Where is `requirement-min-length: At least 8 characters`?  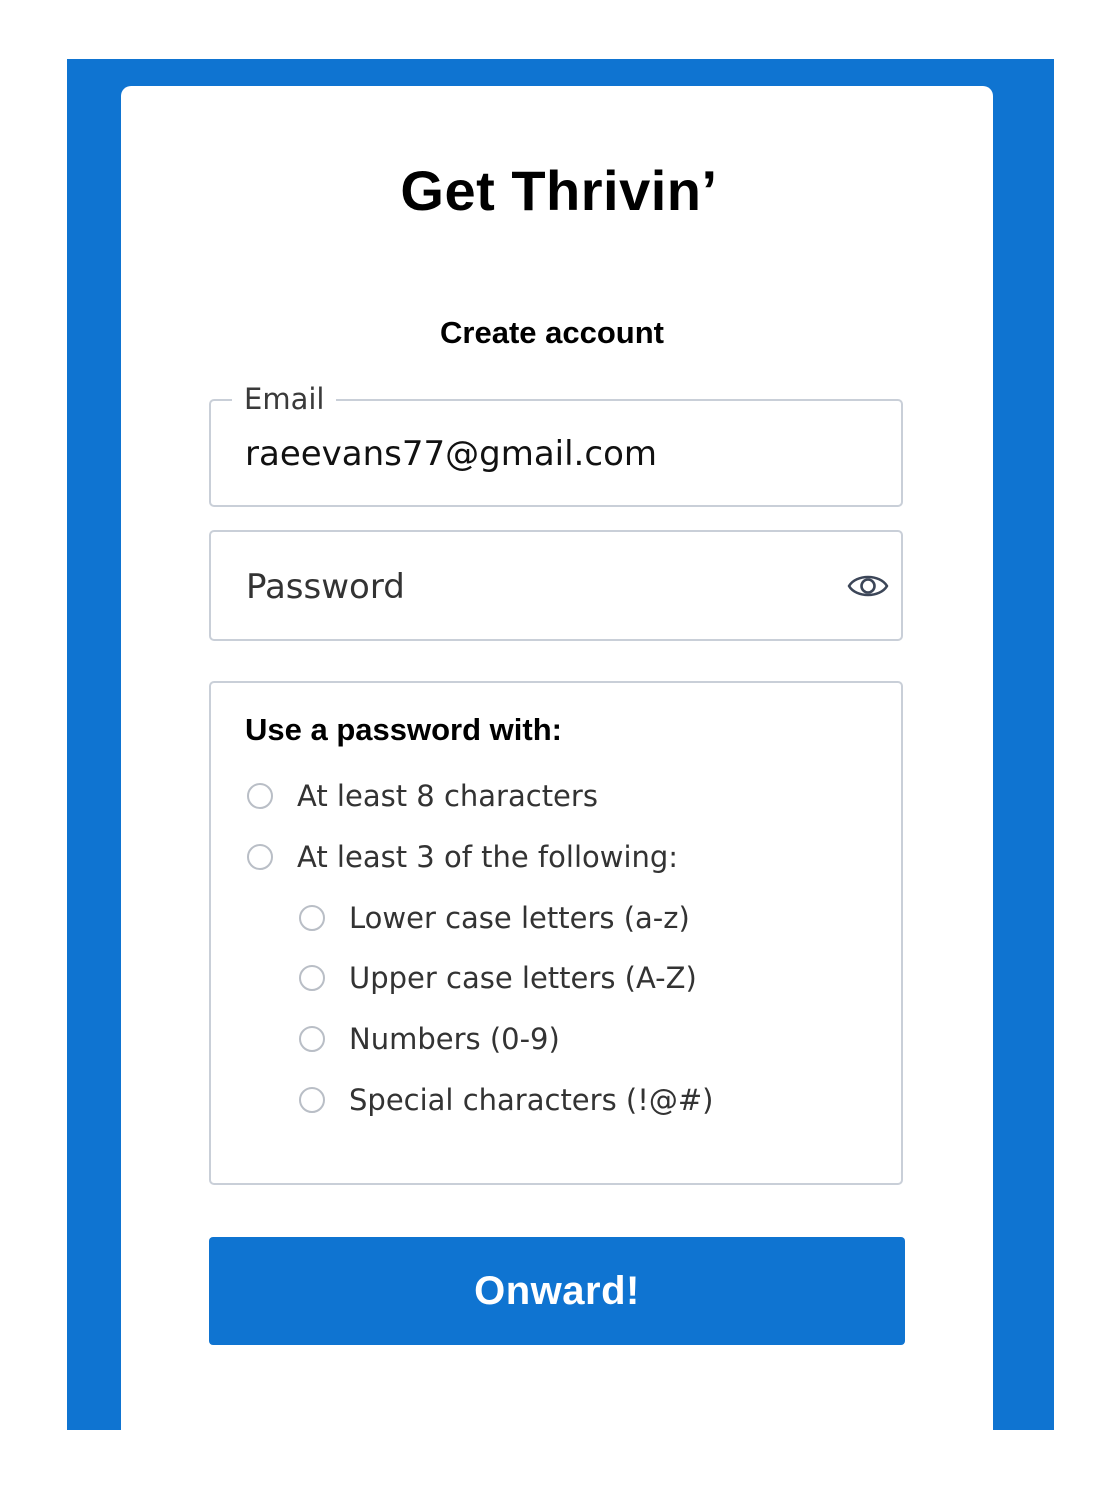 requirement-min-length: At least 8 characters is located at coordinates (422, 796).